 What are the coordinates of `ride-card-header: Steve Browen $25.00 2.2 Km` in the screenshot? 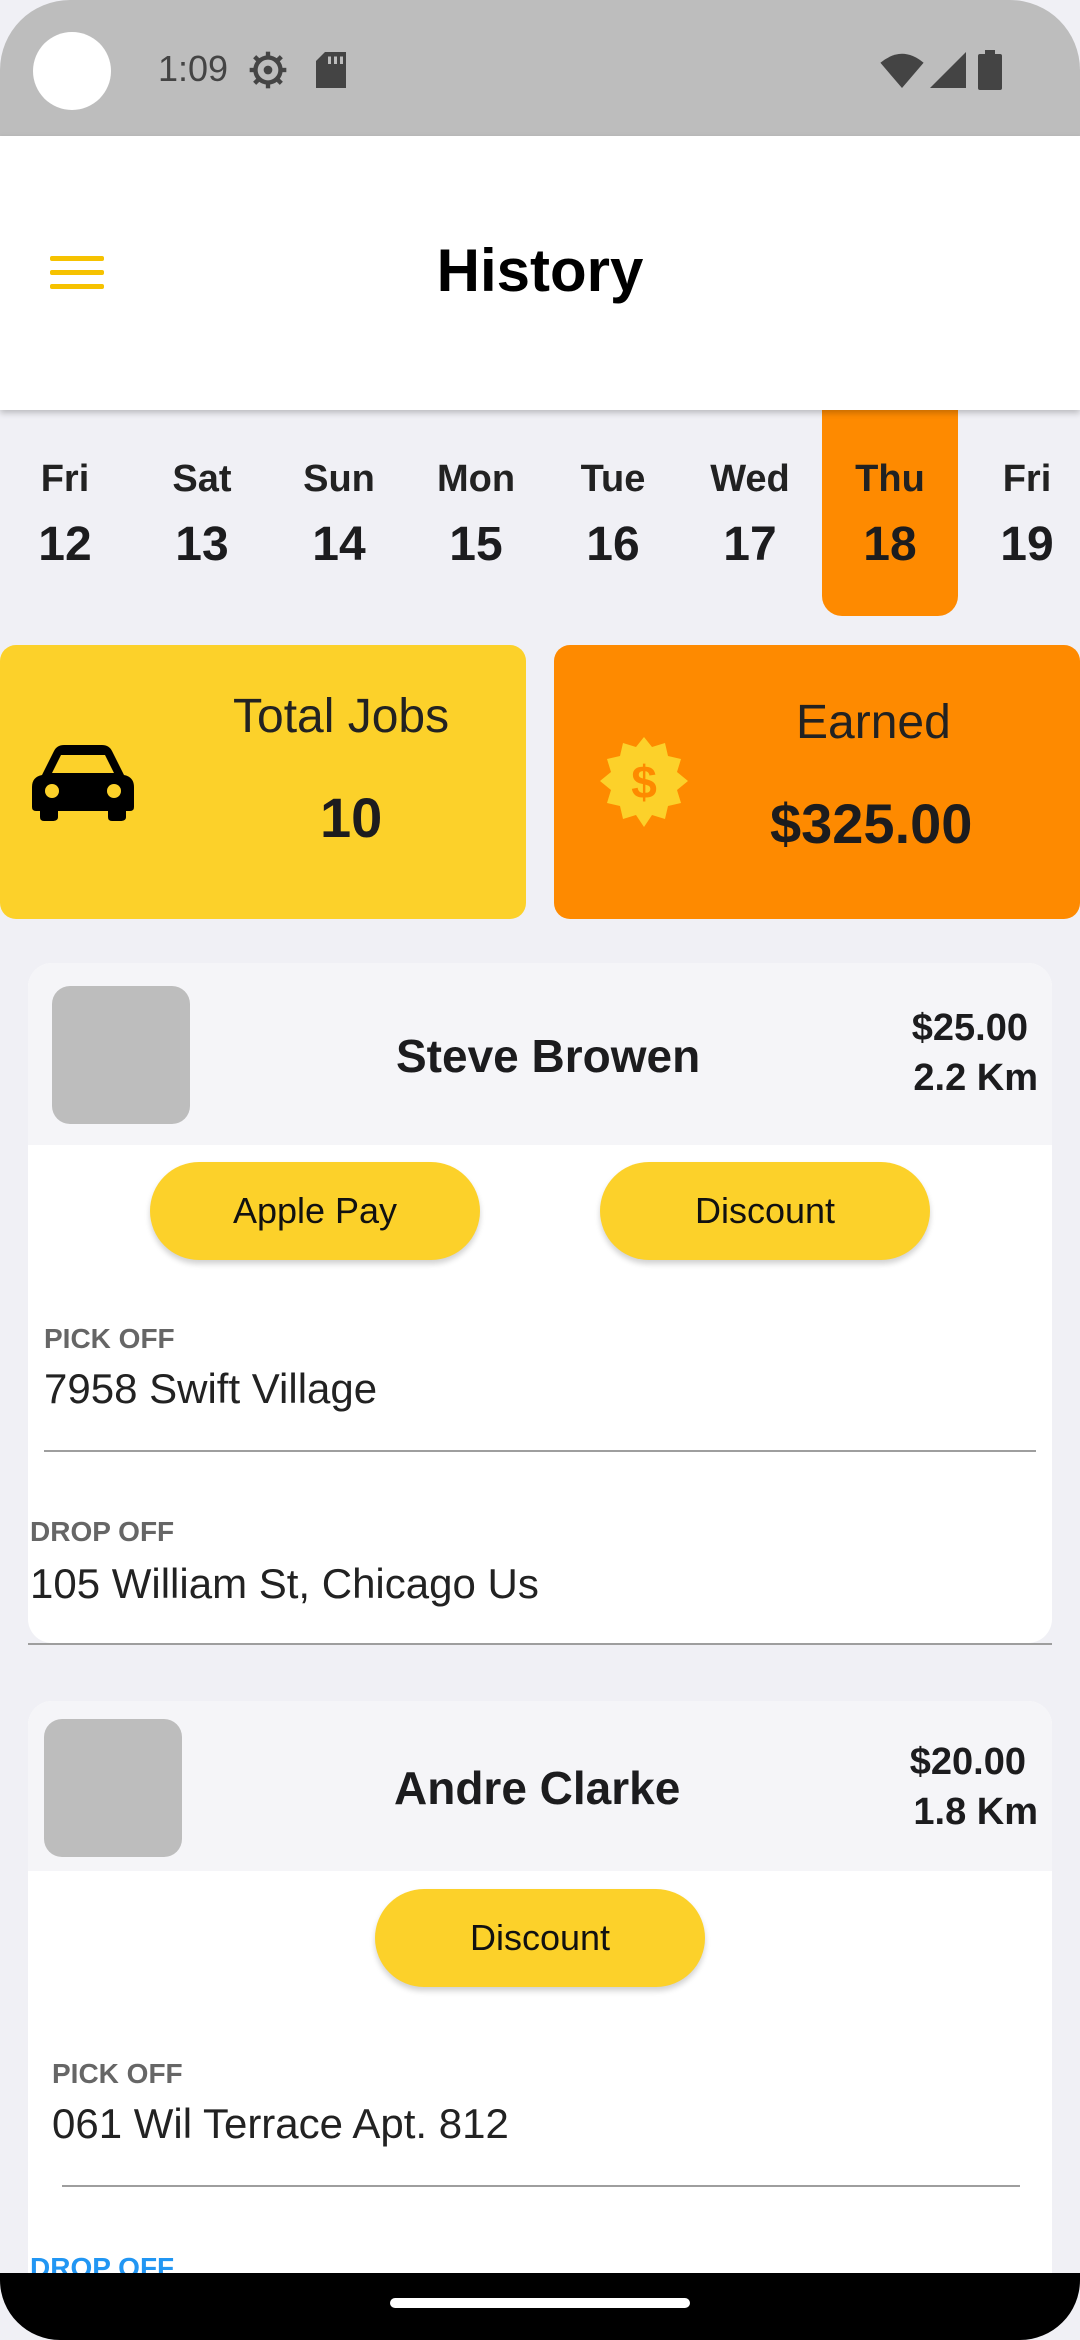 It's located at (540, 1054).